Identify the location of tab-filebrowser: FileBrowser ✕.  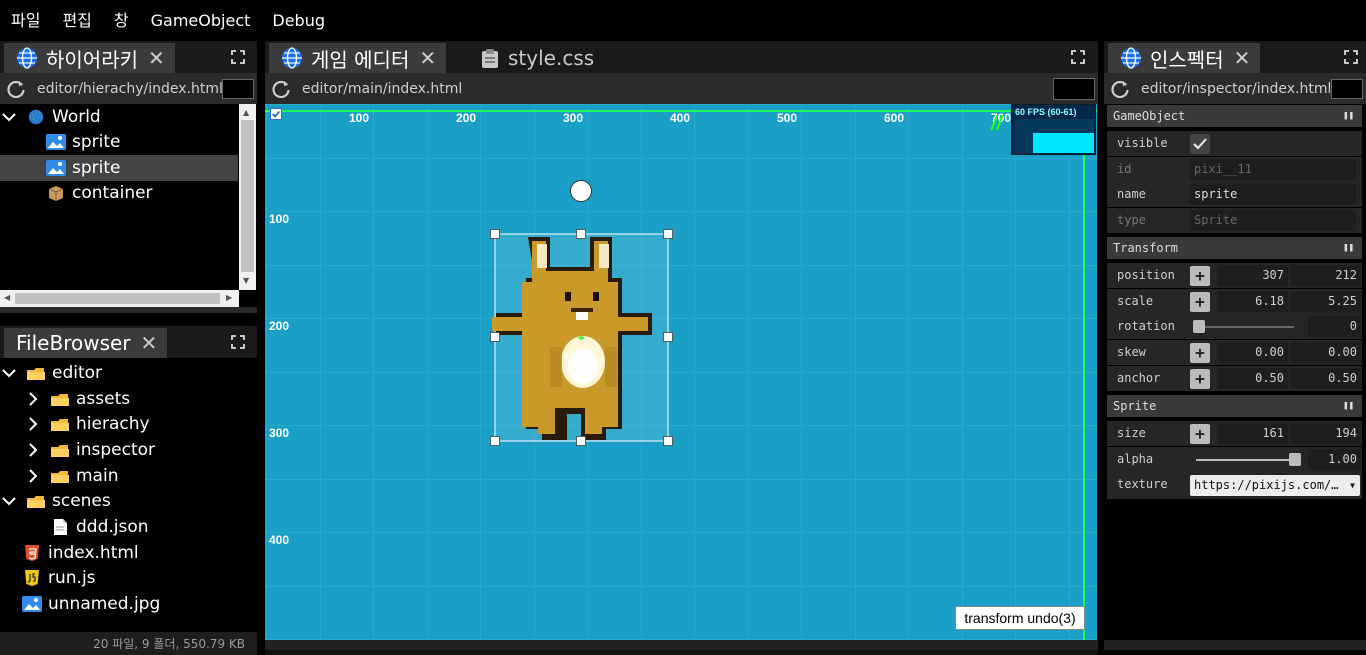
(86, 343).